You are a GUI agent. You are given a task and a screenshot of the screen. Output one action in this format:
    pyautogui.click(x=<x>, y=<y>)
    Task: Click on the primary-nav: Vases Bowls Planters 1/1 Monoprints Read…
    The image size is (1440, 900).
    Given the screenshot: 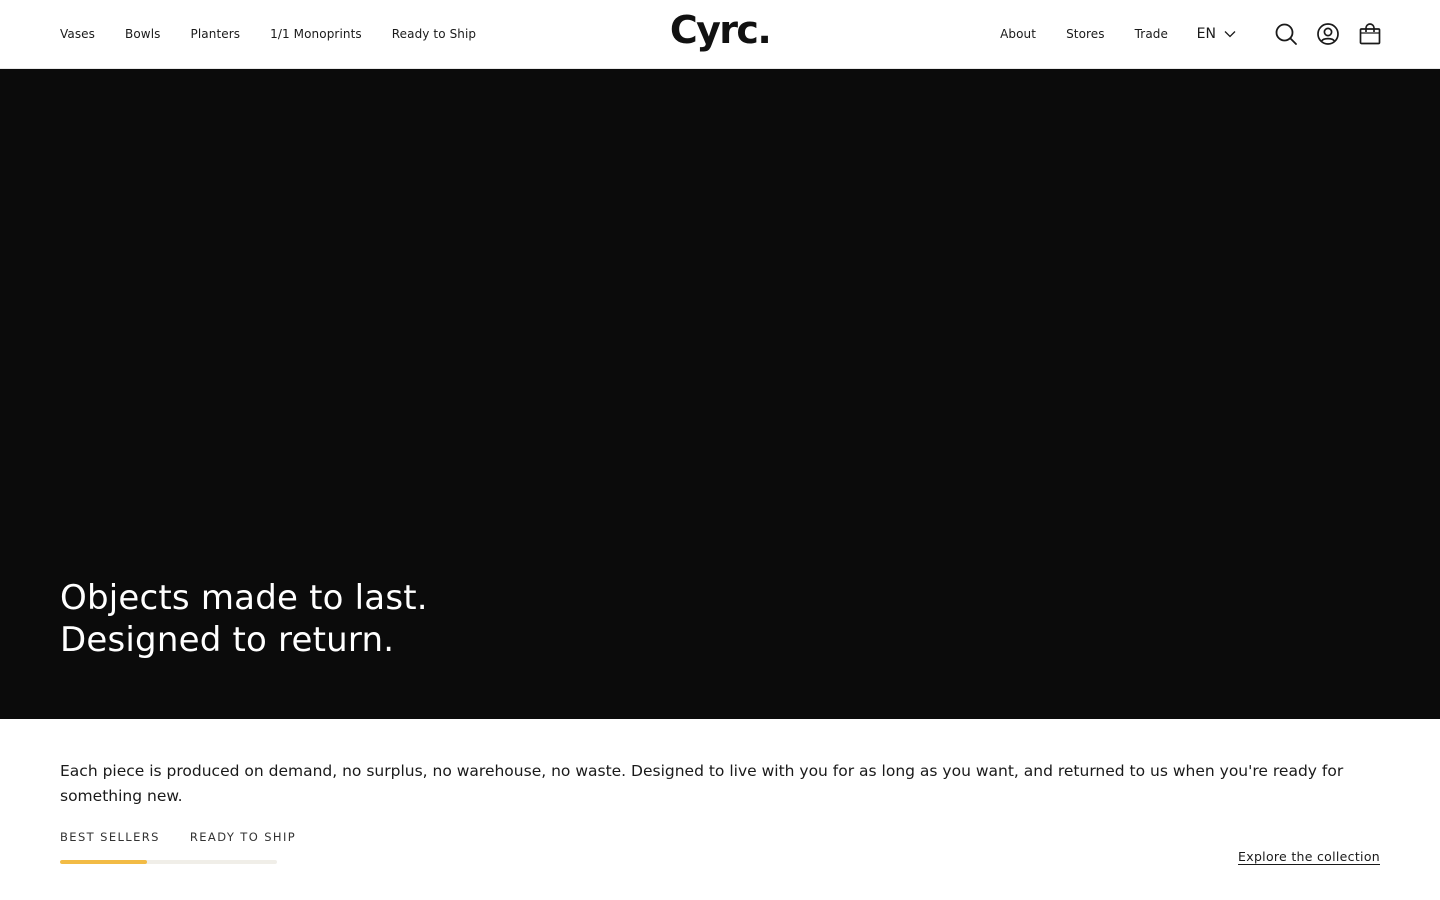 What is the action you would take?
    pyautogui.click(x=268, y=34)
    